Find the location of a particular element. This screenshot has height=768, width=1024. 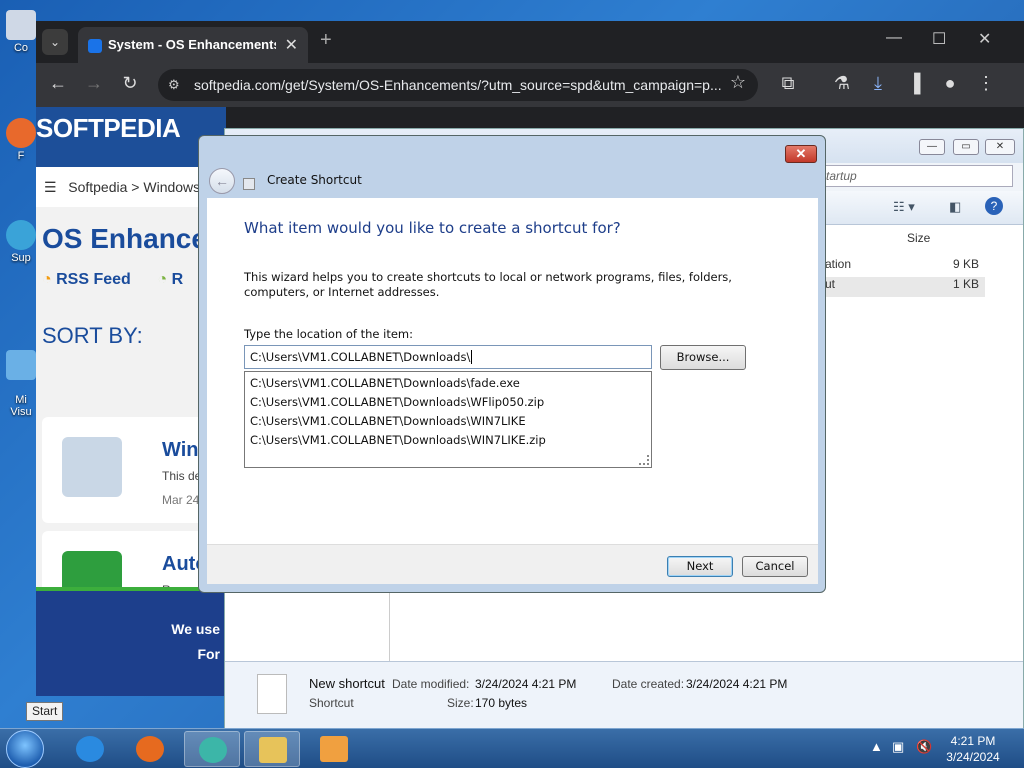

file-row: ation 9 KB is located at coordinates (905, 267).